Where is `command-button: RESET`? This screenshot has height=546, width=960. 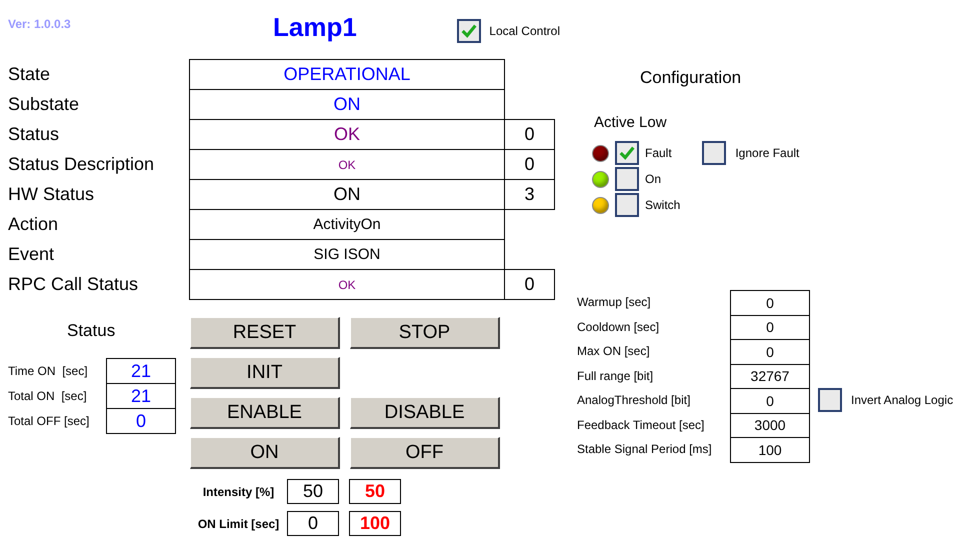
command-button: RESET is located at coordinates (265, 333).